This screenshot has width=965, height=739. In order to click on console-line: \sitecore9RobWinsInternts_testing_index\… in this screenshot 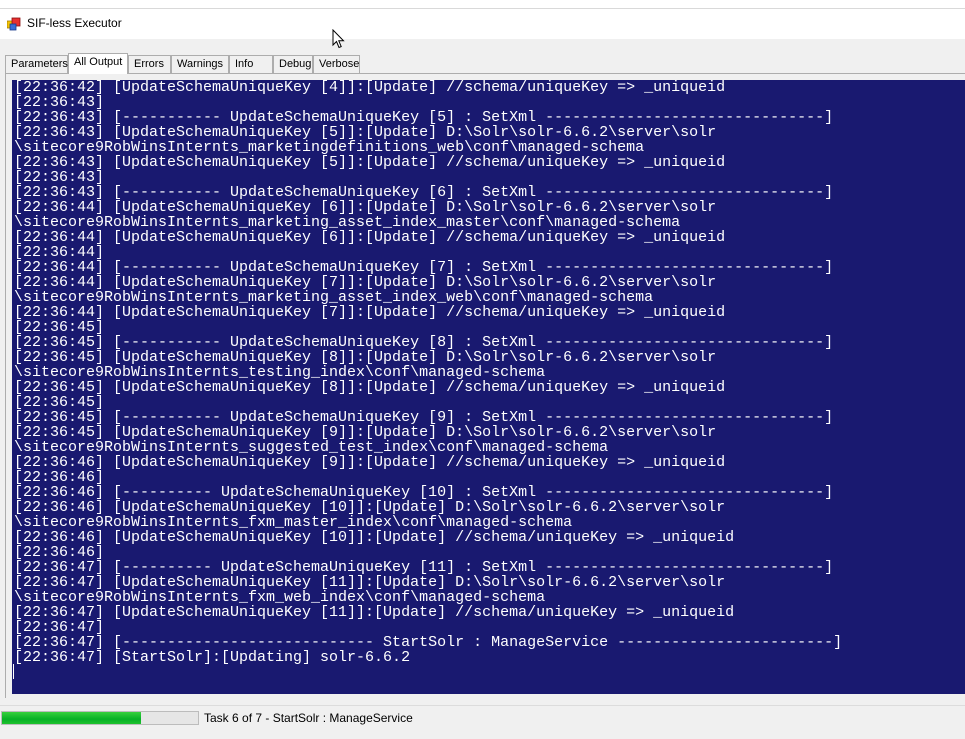, I will do `click(280, 372)`.